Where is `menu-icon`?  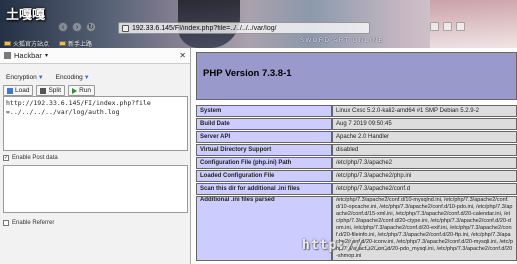
menu-icon is located at coordinates (460, 26).